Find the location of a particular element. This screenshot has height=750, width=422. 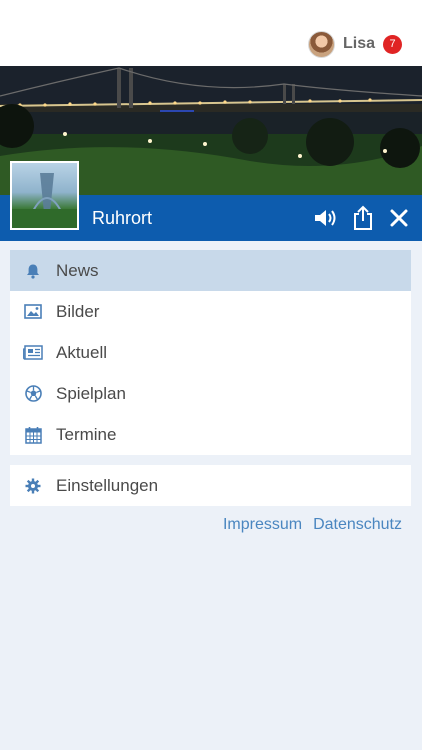

menu-item-label: Spielplan is located at coordinates (91, 393).